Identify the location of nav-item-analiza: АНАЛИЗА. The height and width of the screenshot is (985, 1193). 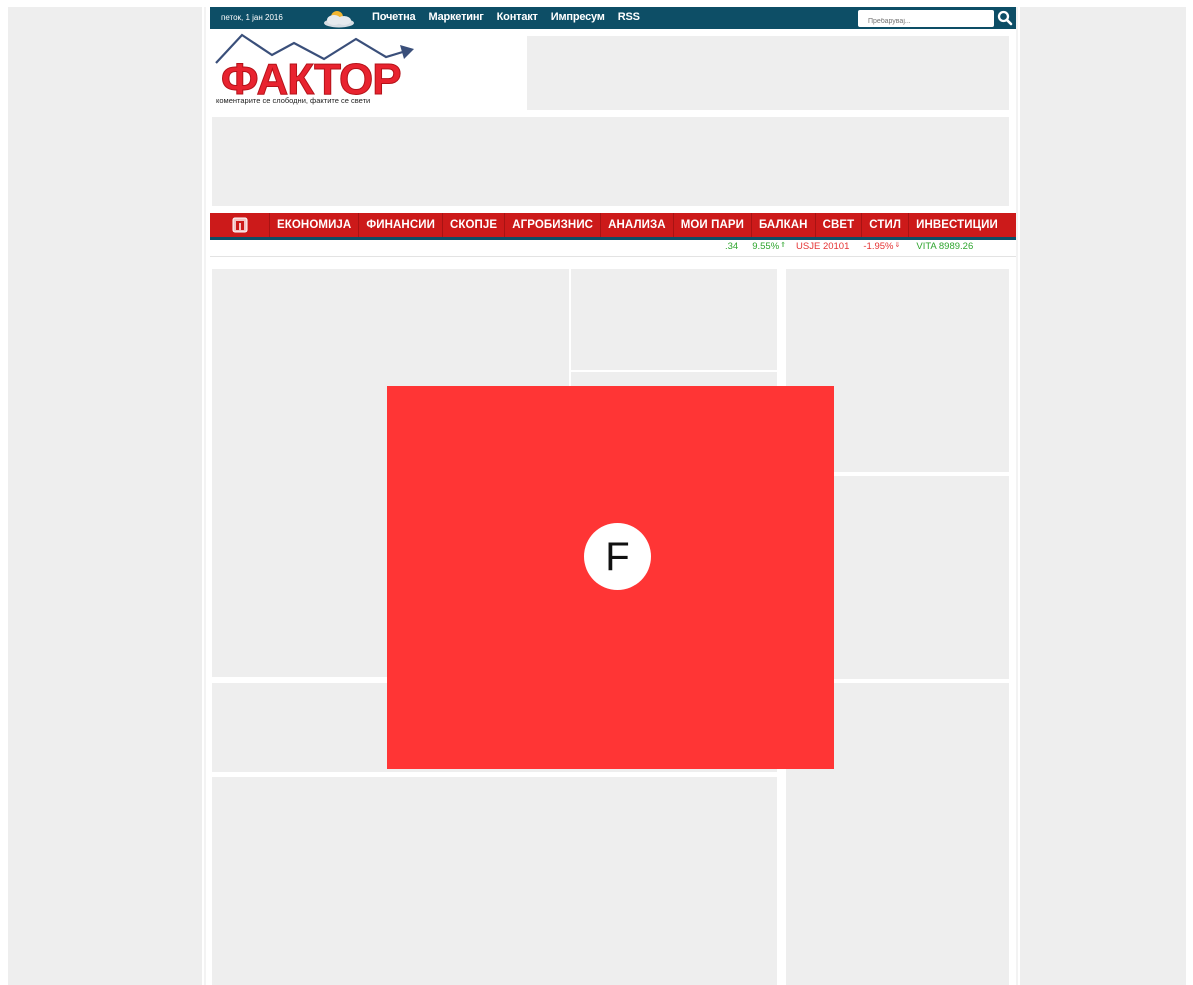
(637, 225).